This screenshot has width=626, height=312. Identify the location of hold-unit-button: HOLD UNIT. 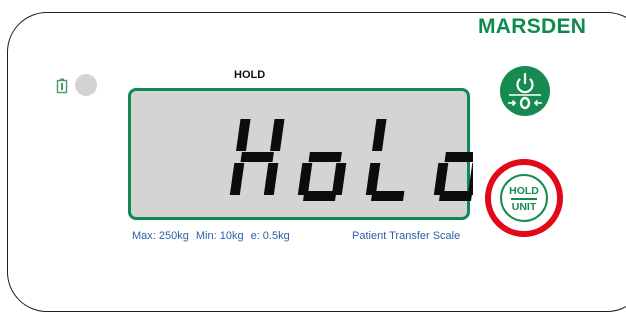
(524, 198).